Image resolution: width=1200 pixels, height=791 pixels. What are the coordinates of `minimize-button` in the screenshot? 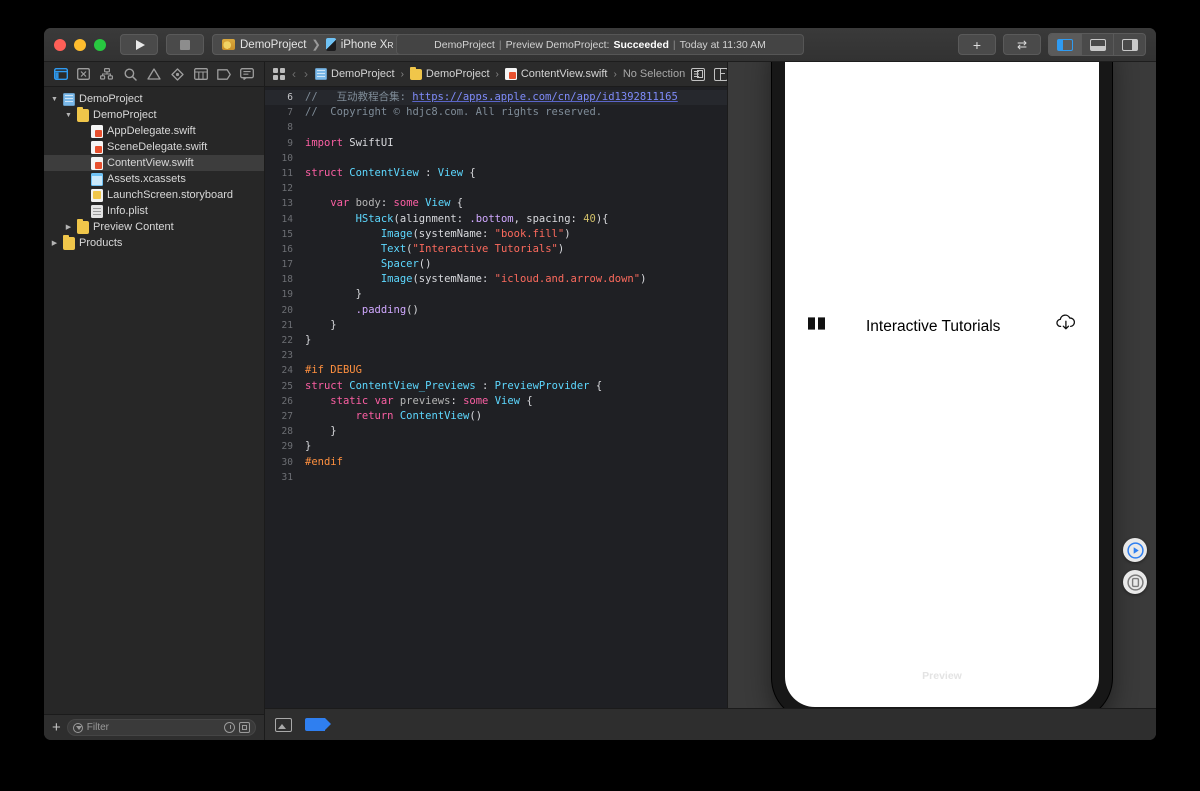 It's located at (80, 44).